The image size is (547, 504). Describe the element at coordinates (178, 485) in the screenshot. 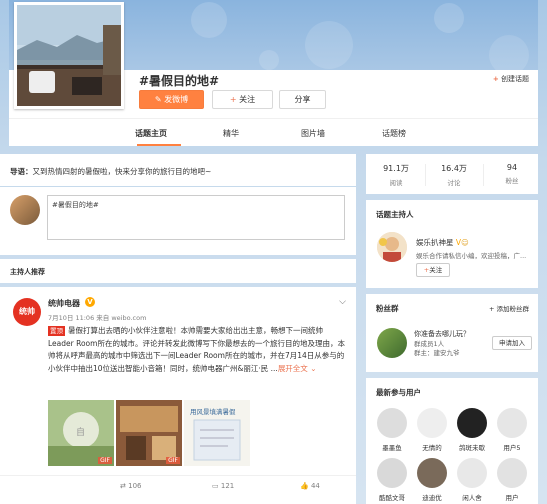

I see `post-actions: ⇄ 106 ▭ 121 👍 44` at that location.